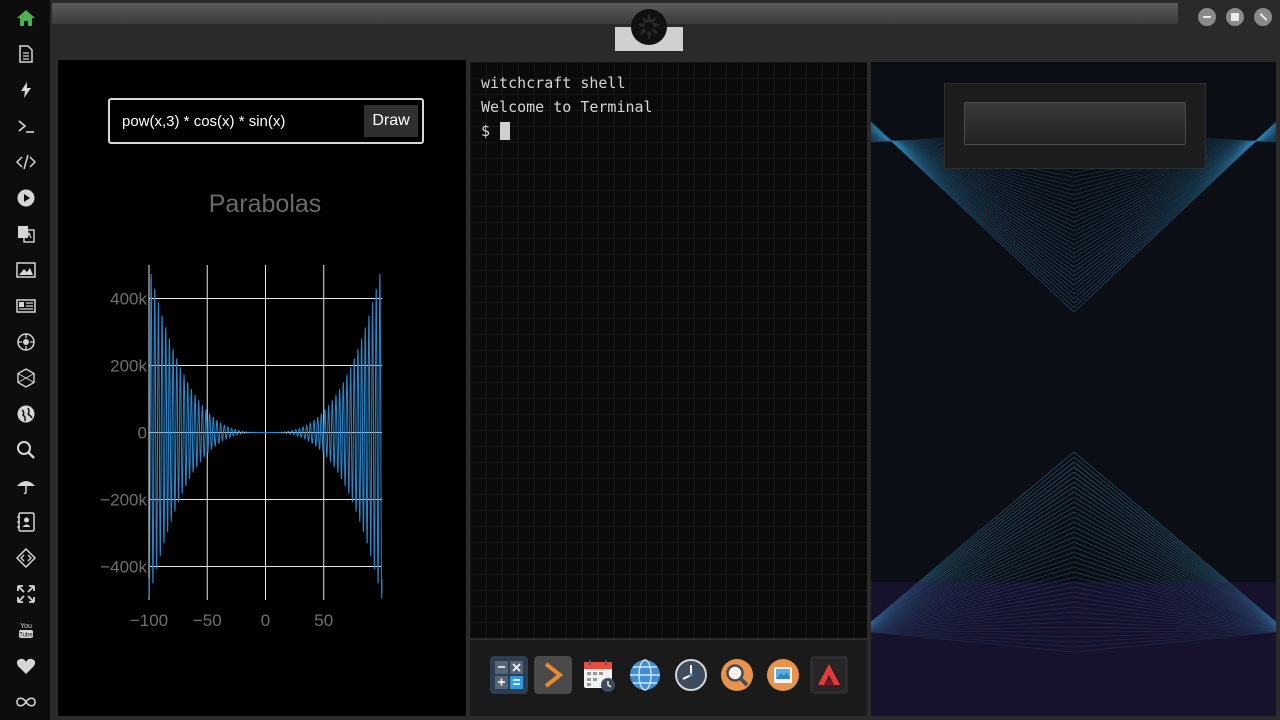 Image resolution: width=1280 pixels, height=720 pixels. I want to click on code-icon, so click(26, 162).